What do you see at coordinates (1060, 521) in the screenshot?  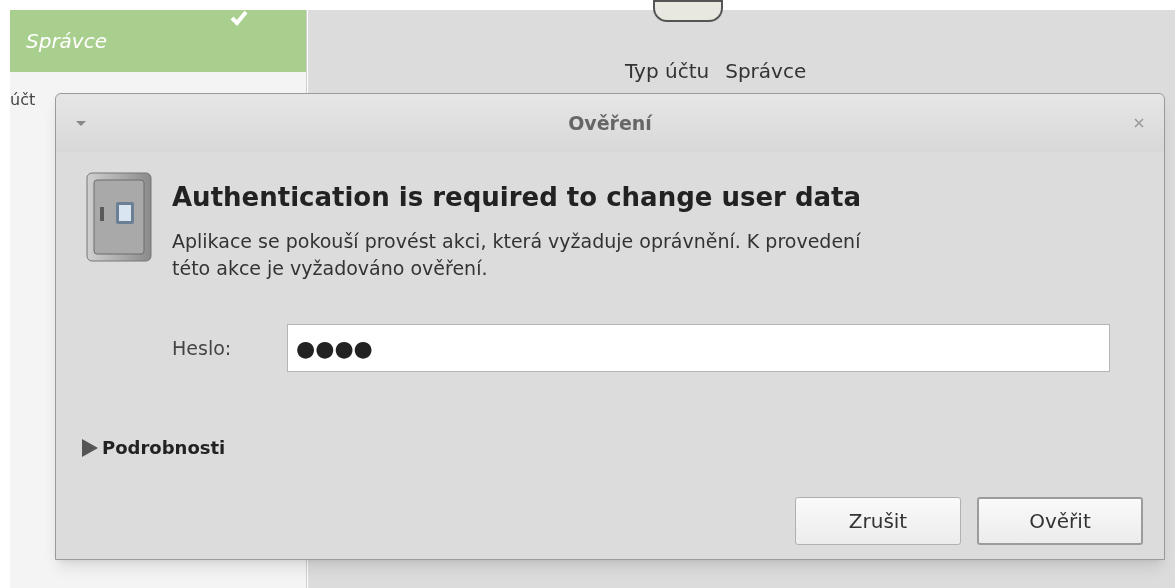 I see `dialog-button: Ověřit` at bounding box center [1060, 521].